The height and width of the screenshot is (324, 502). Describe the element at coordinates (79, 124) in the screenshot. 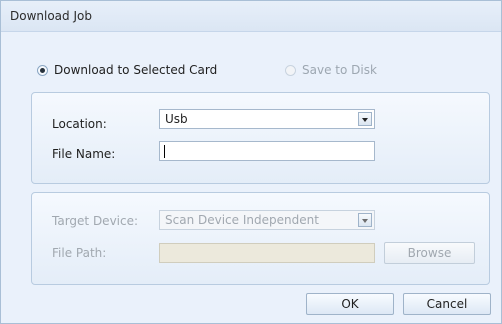

I see `location-label: Location:` at that location.